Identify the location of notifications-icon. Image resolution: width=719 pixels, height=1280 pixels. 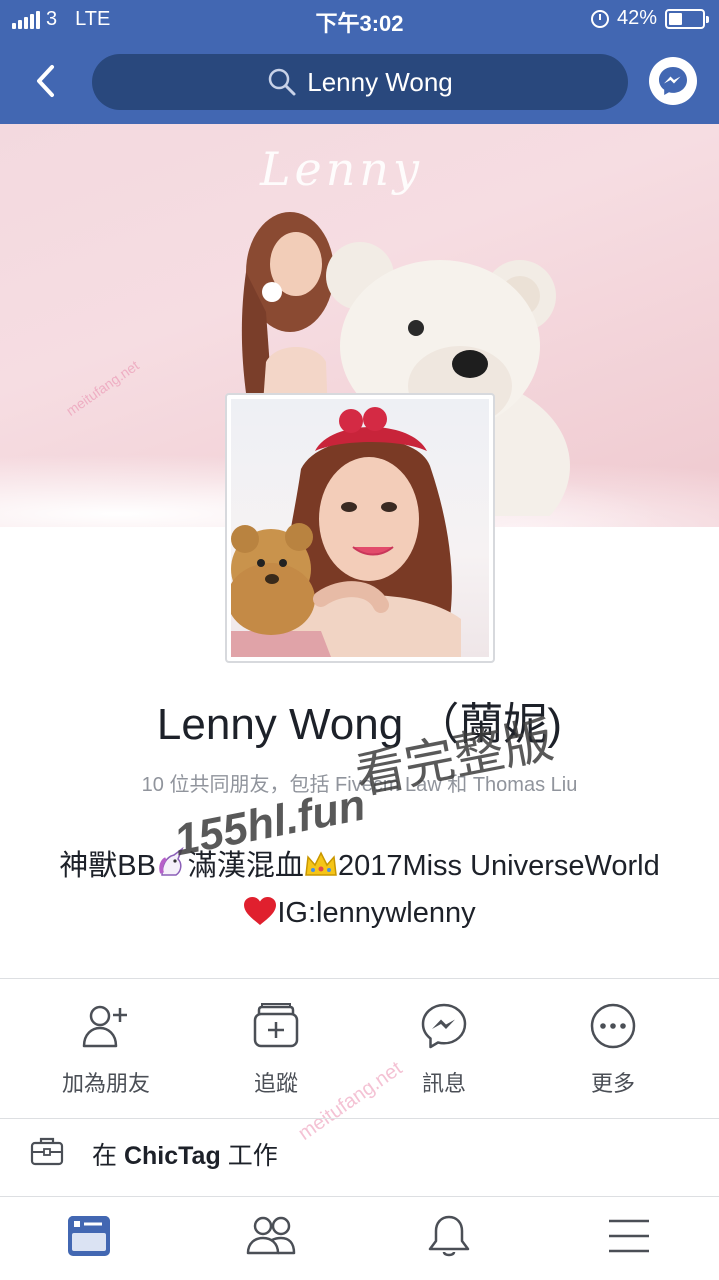
(449, 1236).